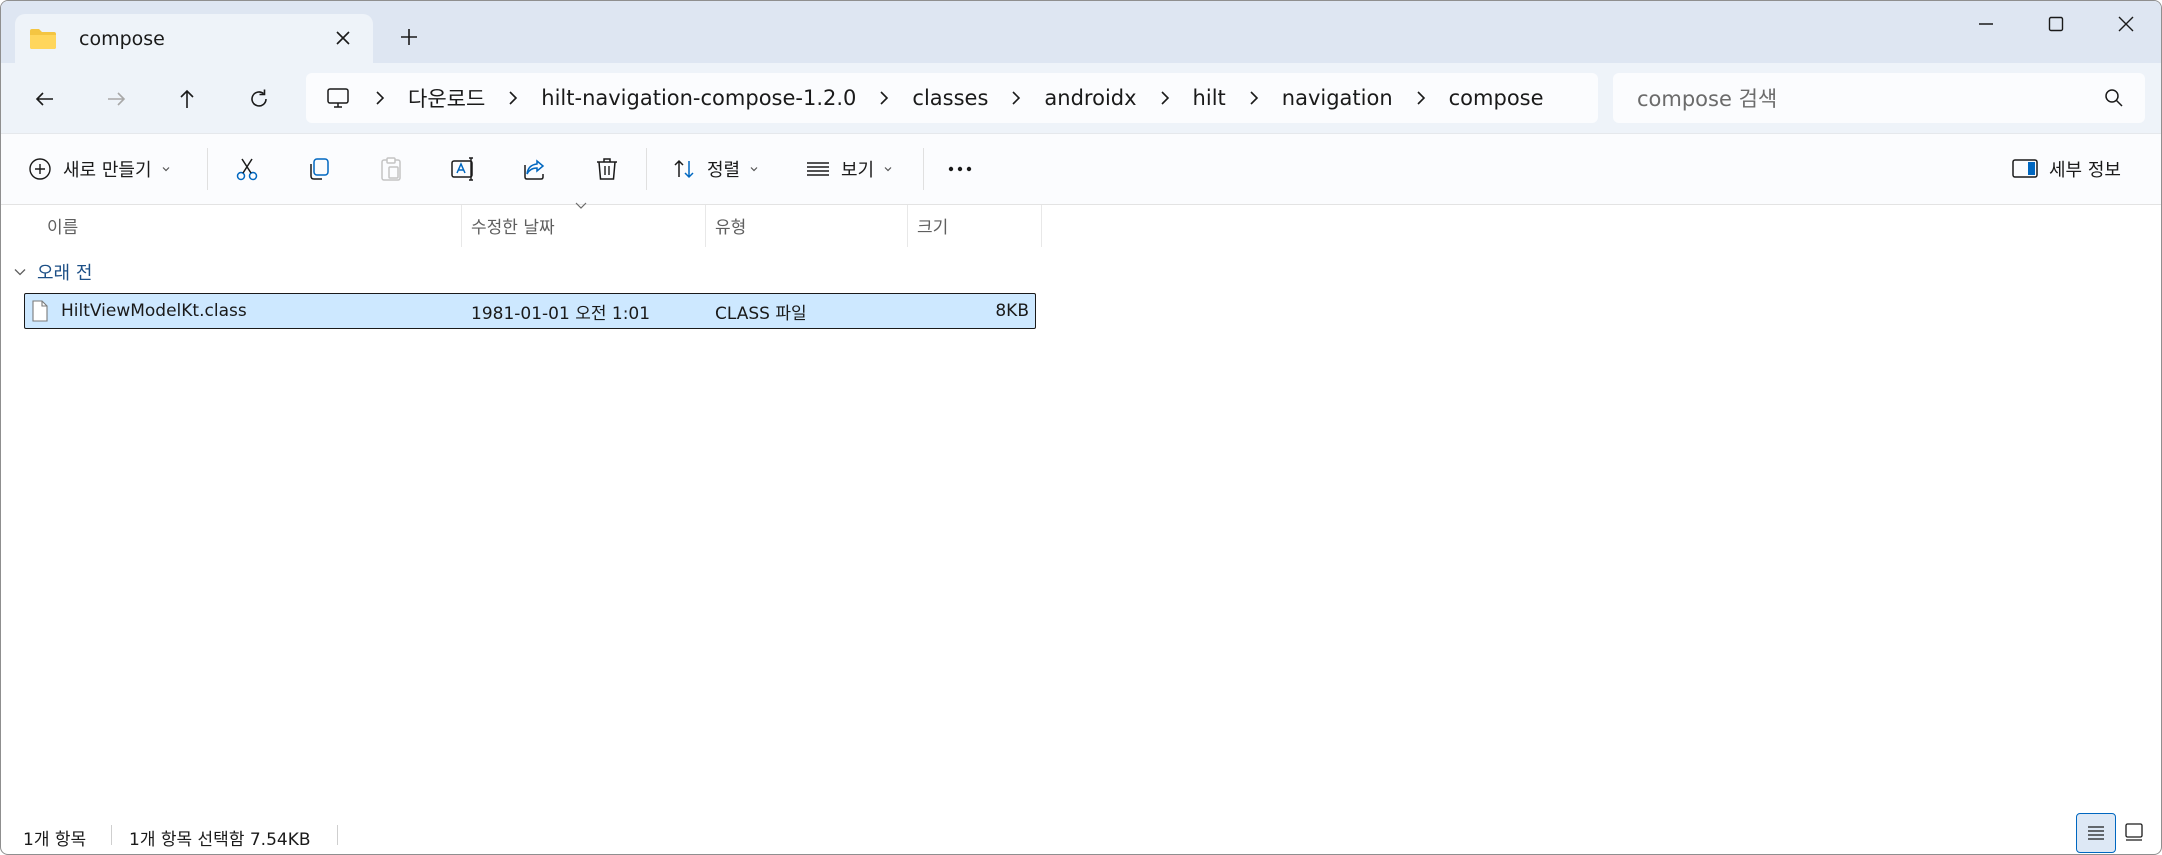 The width and height of the screenshot is (2162, 855). Describe the element at coordinates (107, 170) in the screenshot. I see `new-button-label: 새로 만들기` at that location.